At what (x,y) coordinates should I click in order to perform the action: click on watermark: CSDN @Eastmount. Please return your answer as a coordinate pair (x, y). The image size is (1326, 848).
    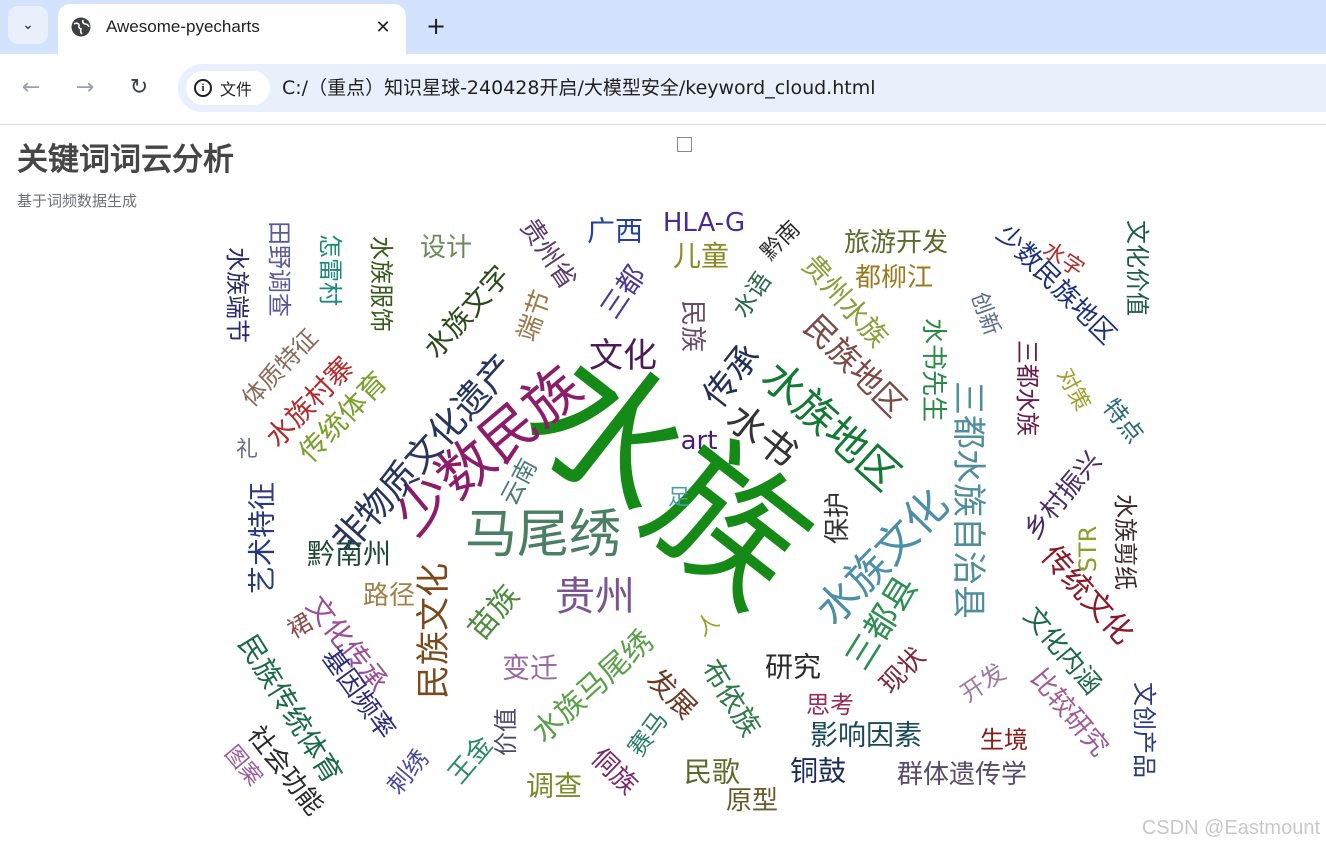
    Looking at the image, I should click on (1230, 828).